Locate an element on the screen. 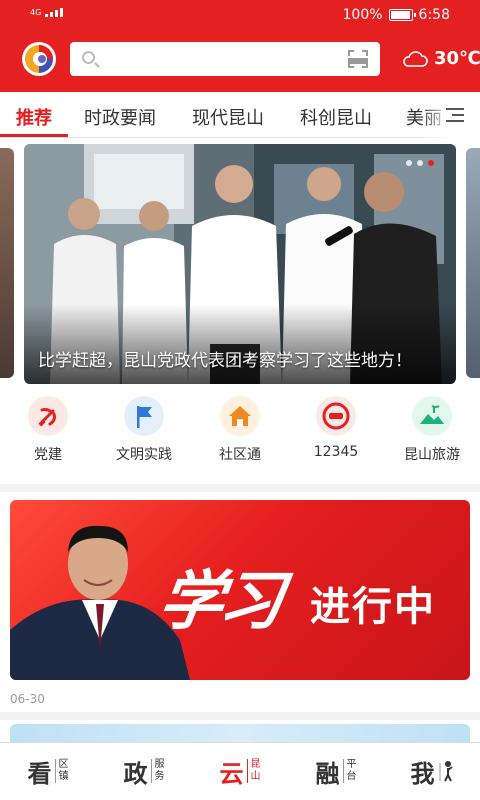 The width and height of the screenshot is (480, 800). quick-link-12345: 12345 is located at coordinates (336, 428).